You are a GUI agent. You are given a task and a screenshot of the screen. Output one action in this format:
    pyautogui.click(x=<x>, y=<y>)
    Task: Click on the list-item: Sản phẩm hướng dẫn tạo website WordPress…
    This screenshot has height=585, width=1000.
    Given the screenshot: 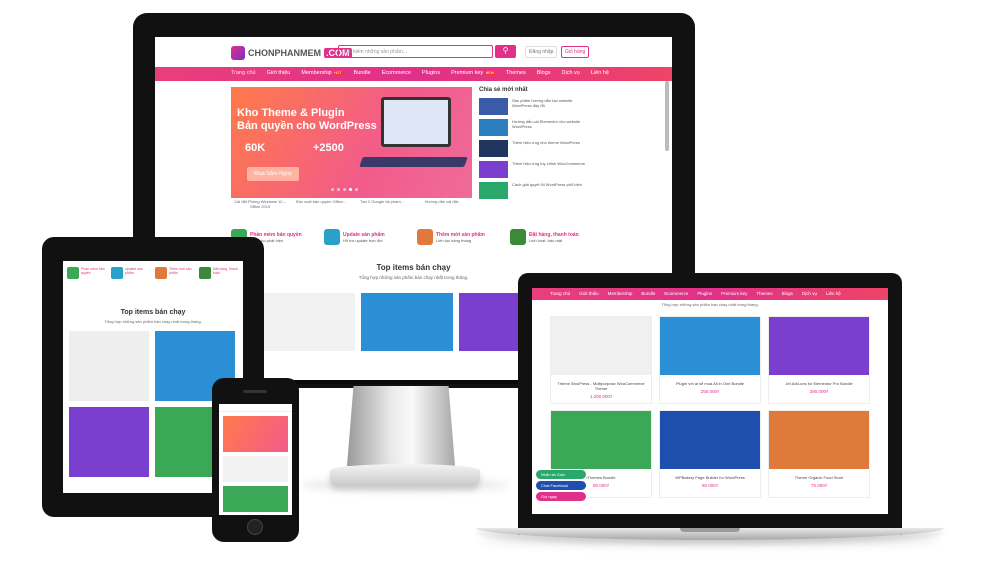 What is the action you would take?
    pyautogui.click(x=535, y=106)
    